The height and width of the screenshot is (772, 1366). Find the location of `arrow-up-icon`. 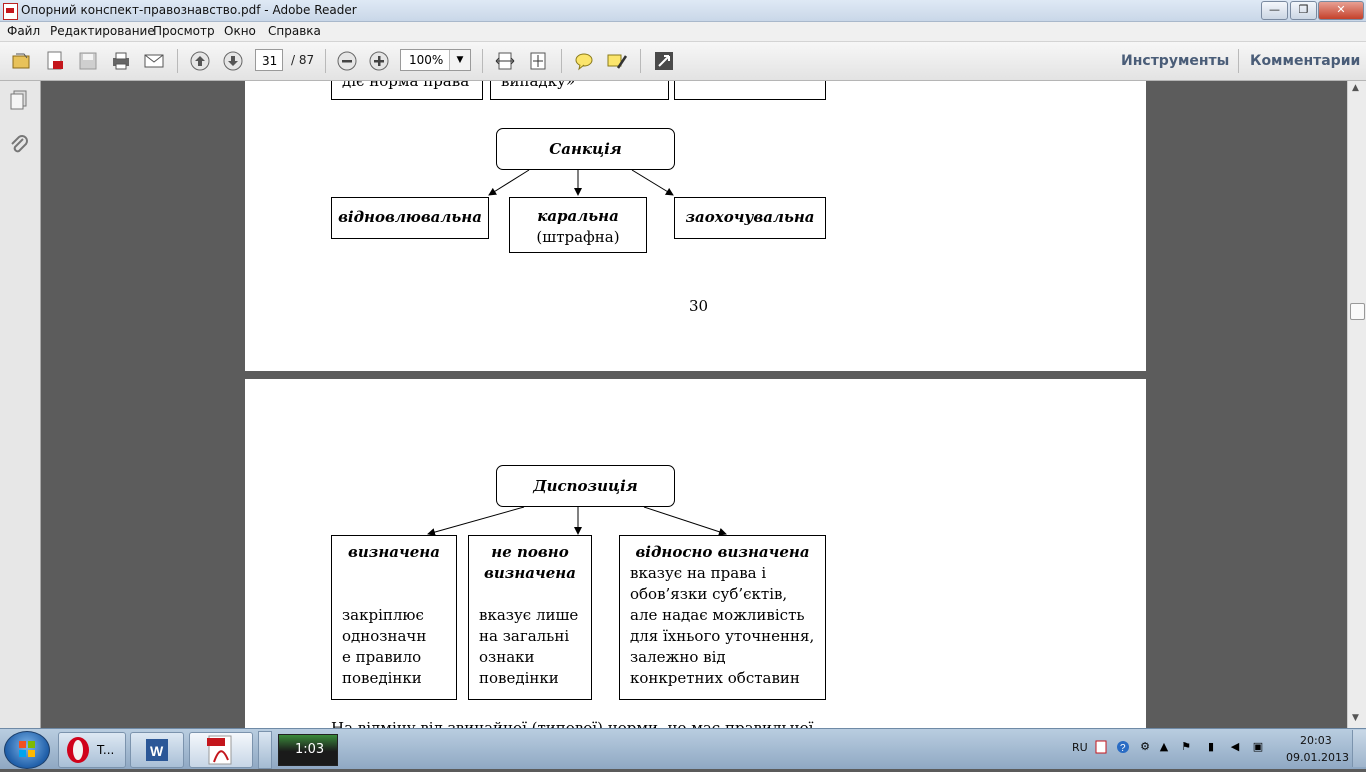

arrow-up-icon is located at coordinates (200, 61).